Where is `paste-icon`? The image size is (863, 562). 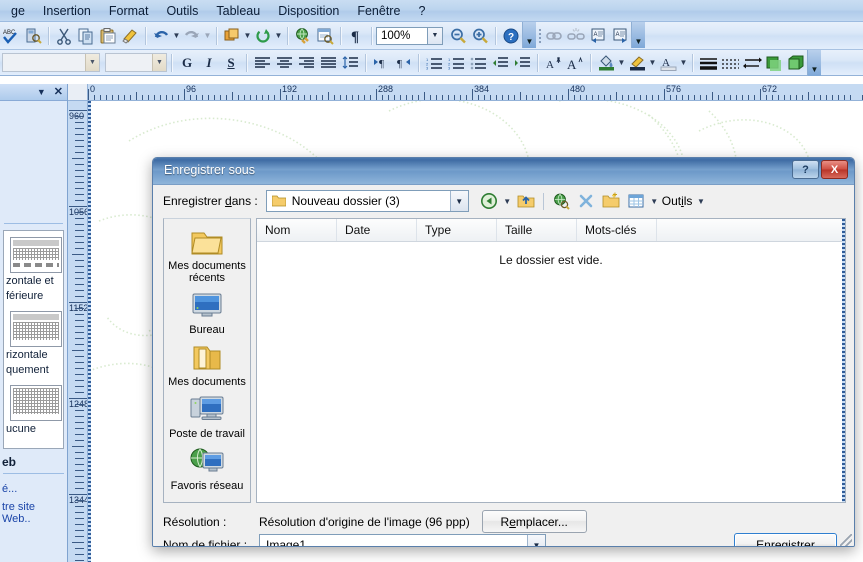
paste-icon is located at coordinates (108, 36).